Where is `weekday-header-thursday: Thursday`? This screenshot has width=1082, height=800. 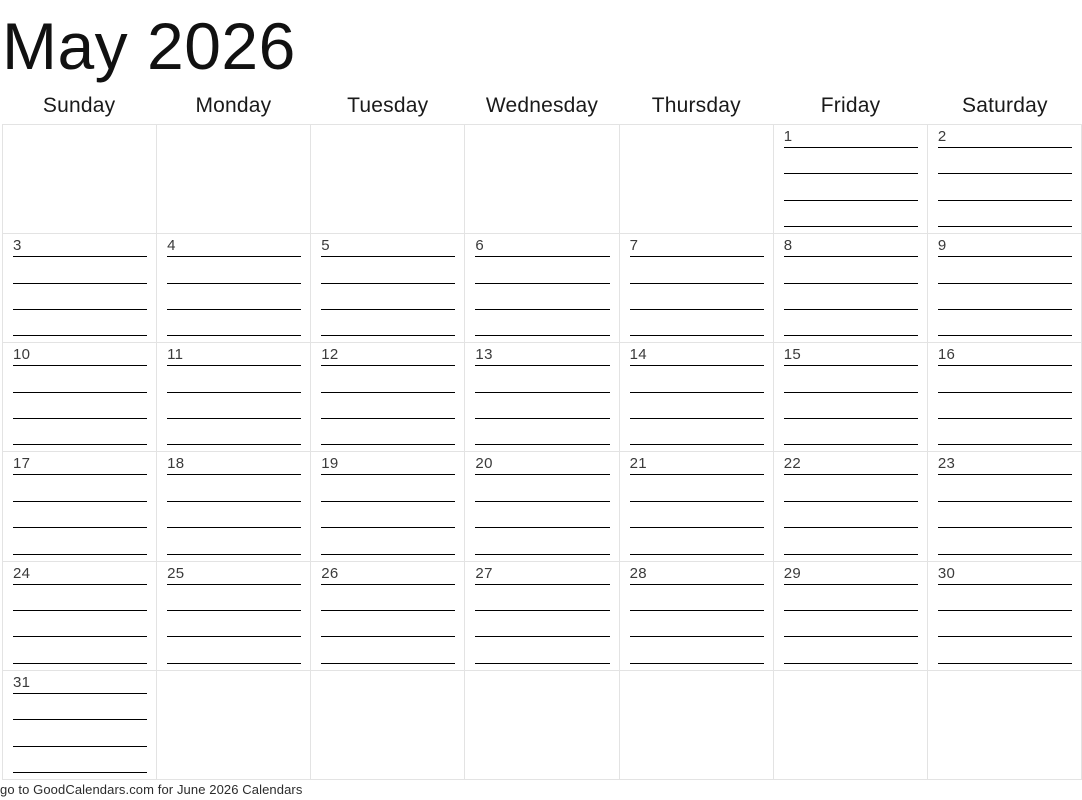 weekday-header-thursday: Thursday is located at coordinates (696, 105).